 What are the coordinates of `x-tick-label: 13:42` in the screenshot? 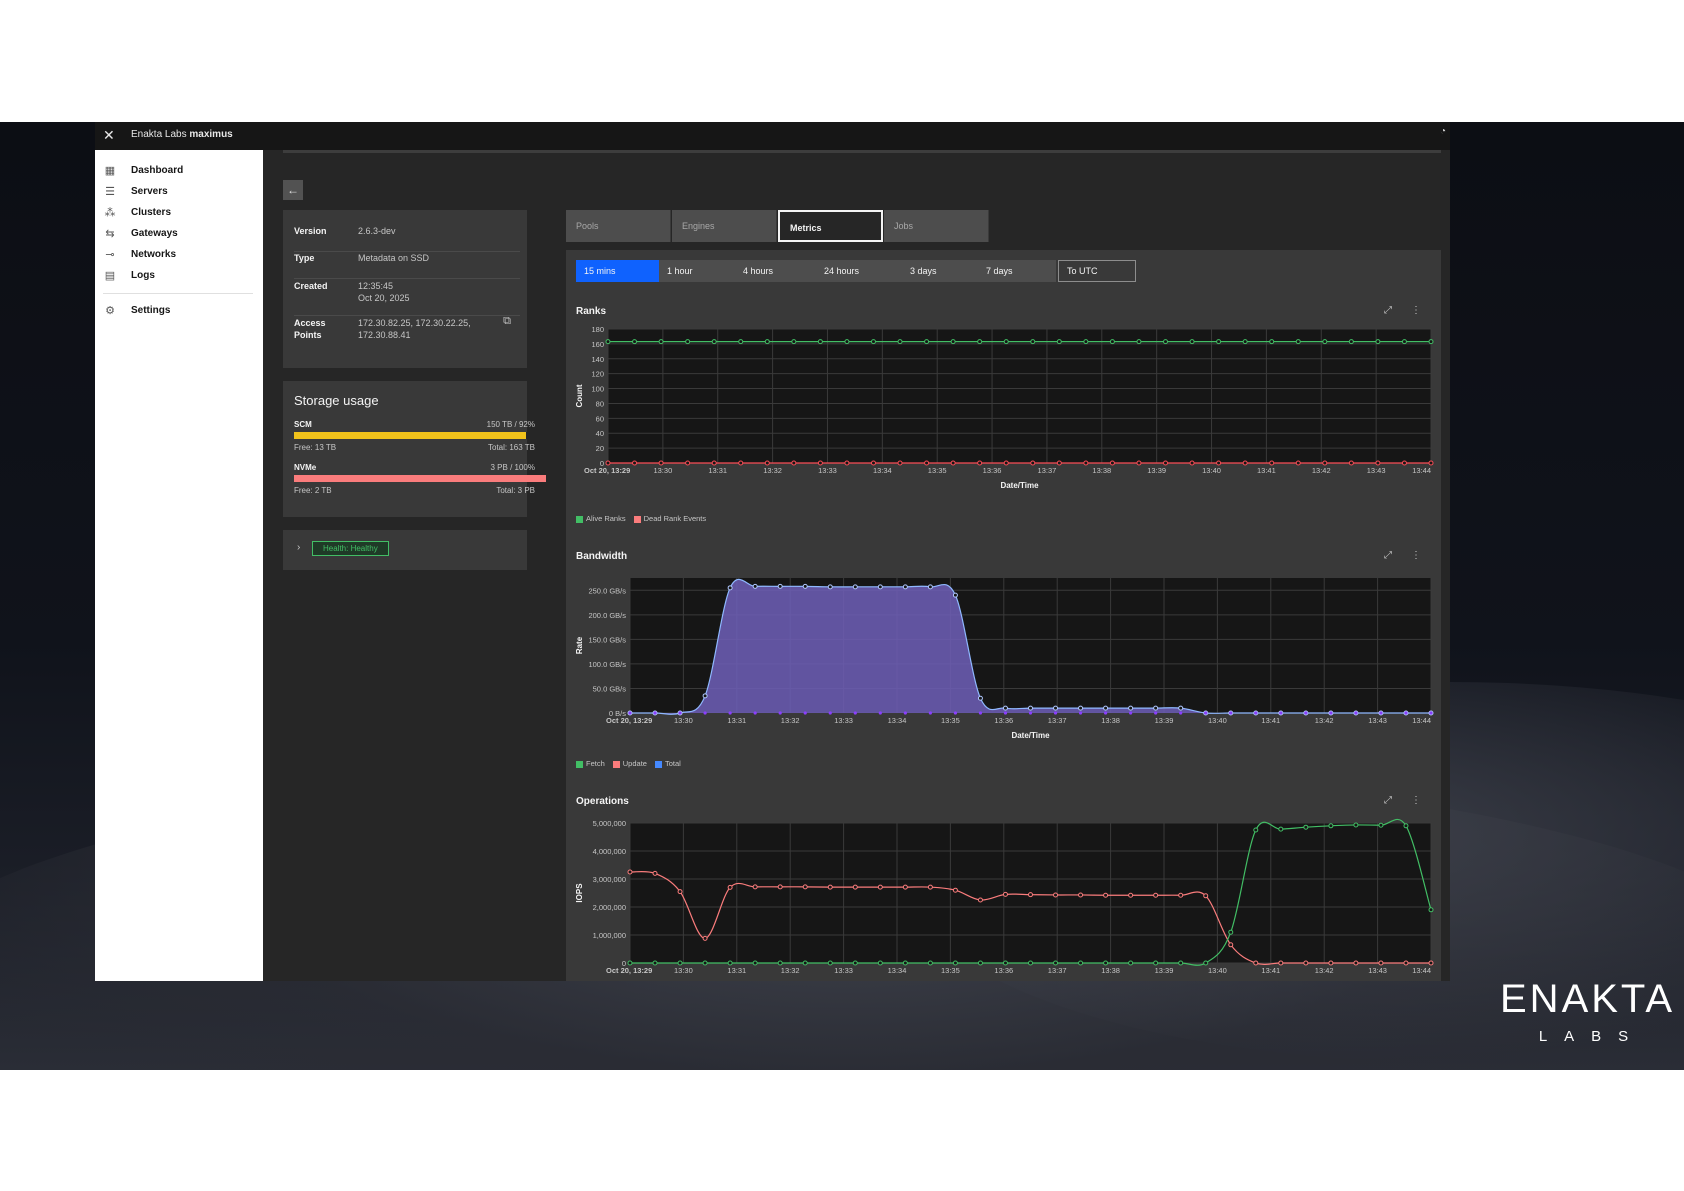 It's located at (1324, 720).